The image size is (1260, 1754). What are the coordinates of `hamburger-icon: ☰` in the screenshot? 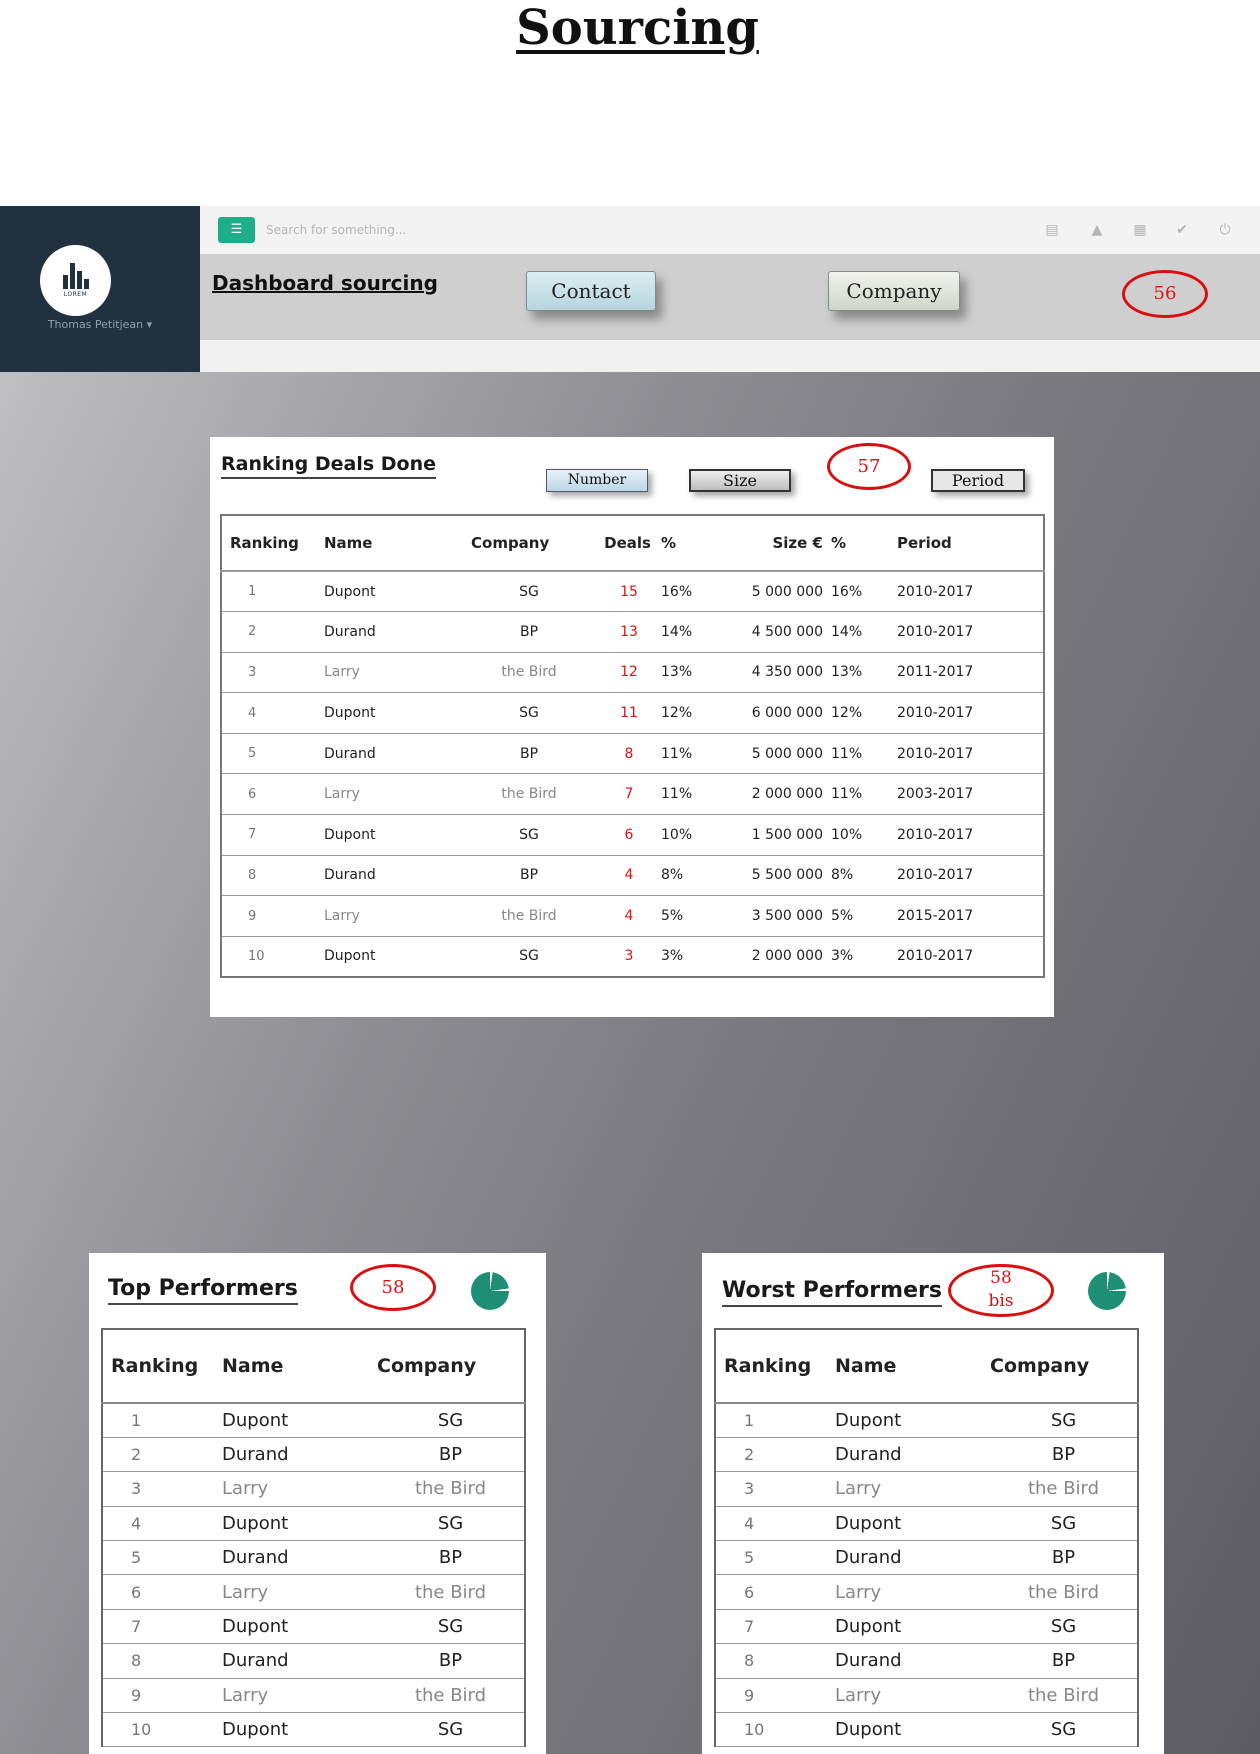 It's located at (236, 230).